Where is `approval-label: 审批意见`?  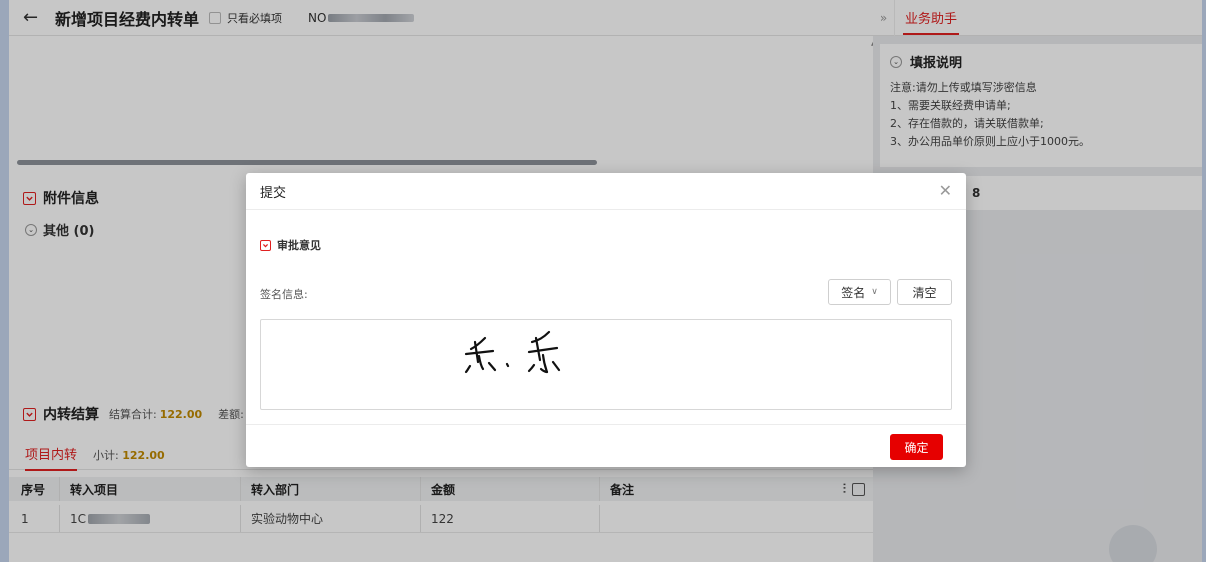
approval-label: 审批意见 is located at coordinates (299, 245).